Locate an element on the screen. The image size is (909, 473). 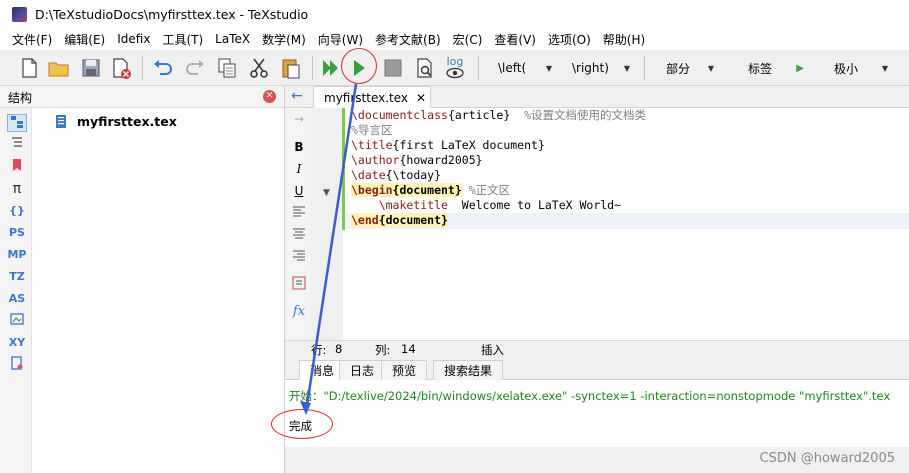
align-left-icon is located at coordinates (299, 213).